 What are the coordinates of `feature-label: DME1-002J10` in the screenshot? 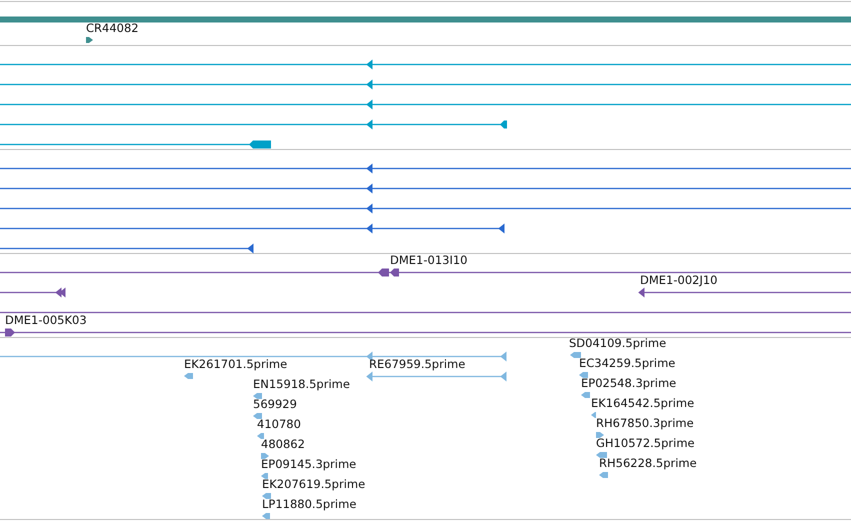 It's located at (679, 280).